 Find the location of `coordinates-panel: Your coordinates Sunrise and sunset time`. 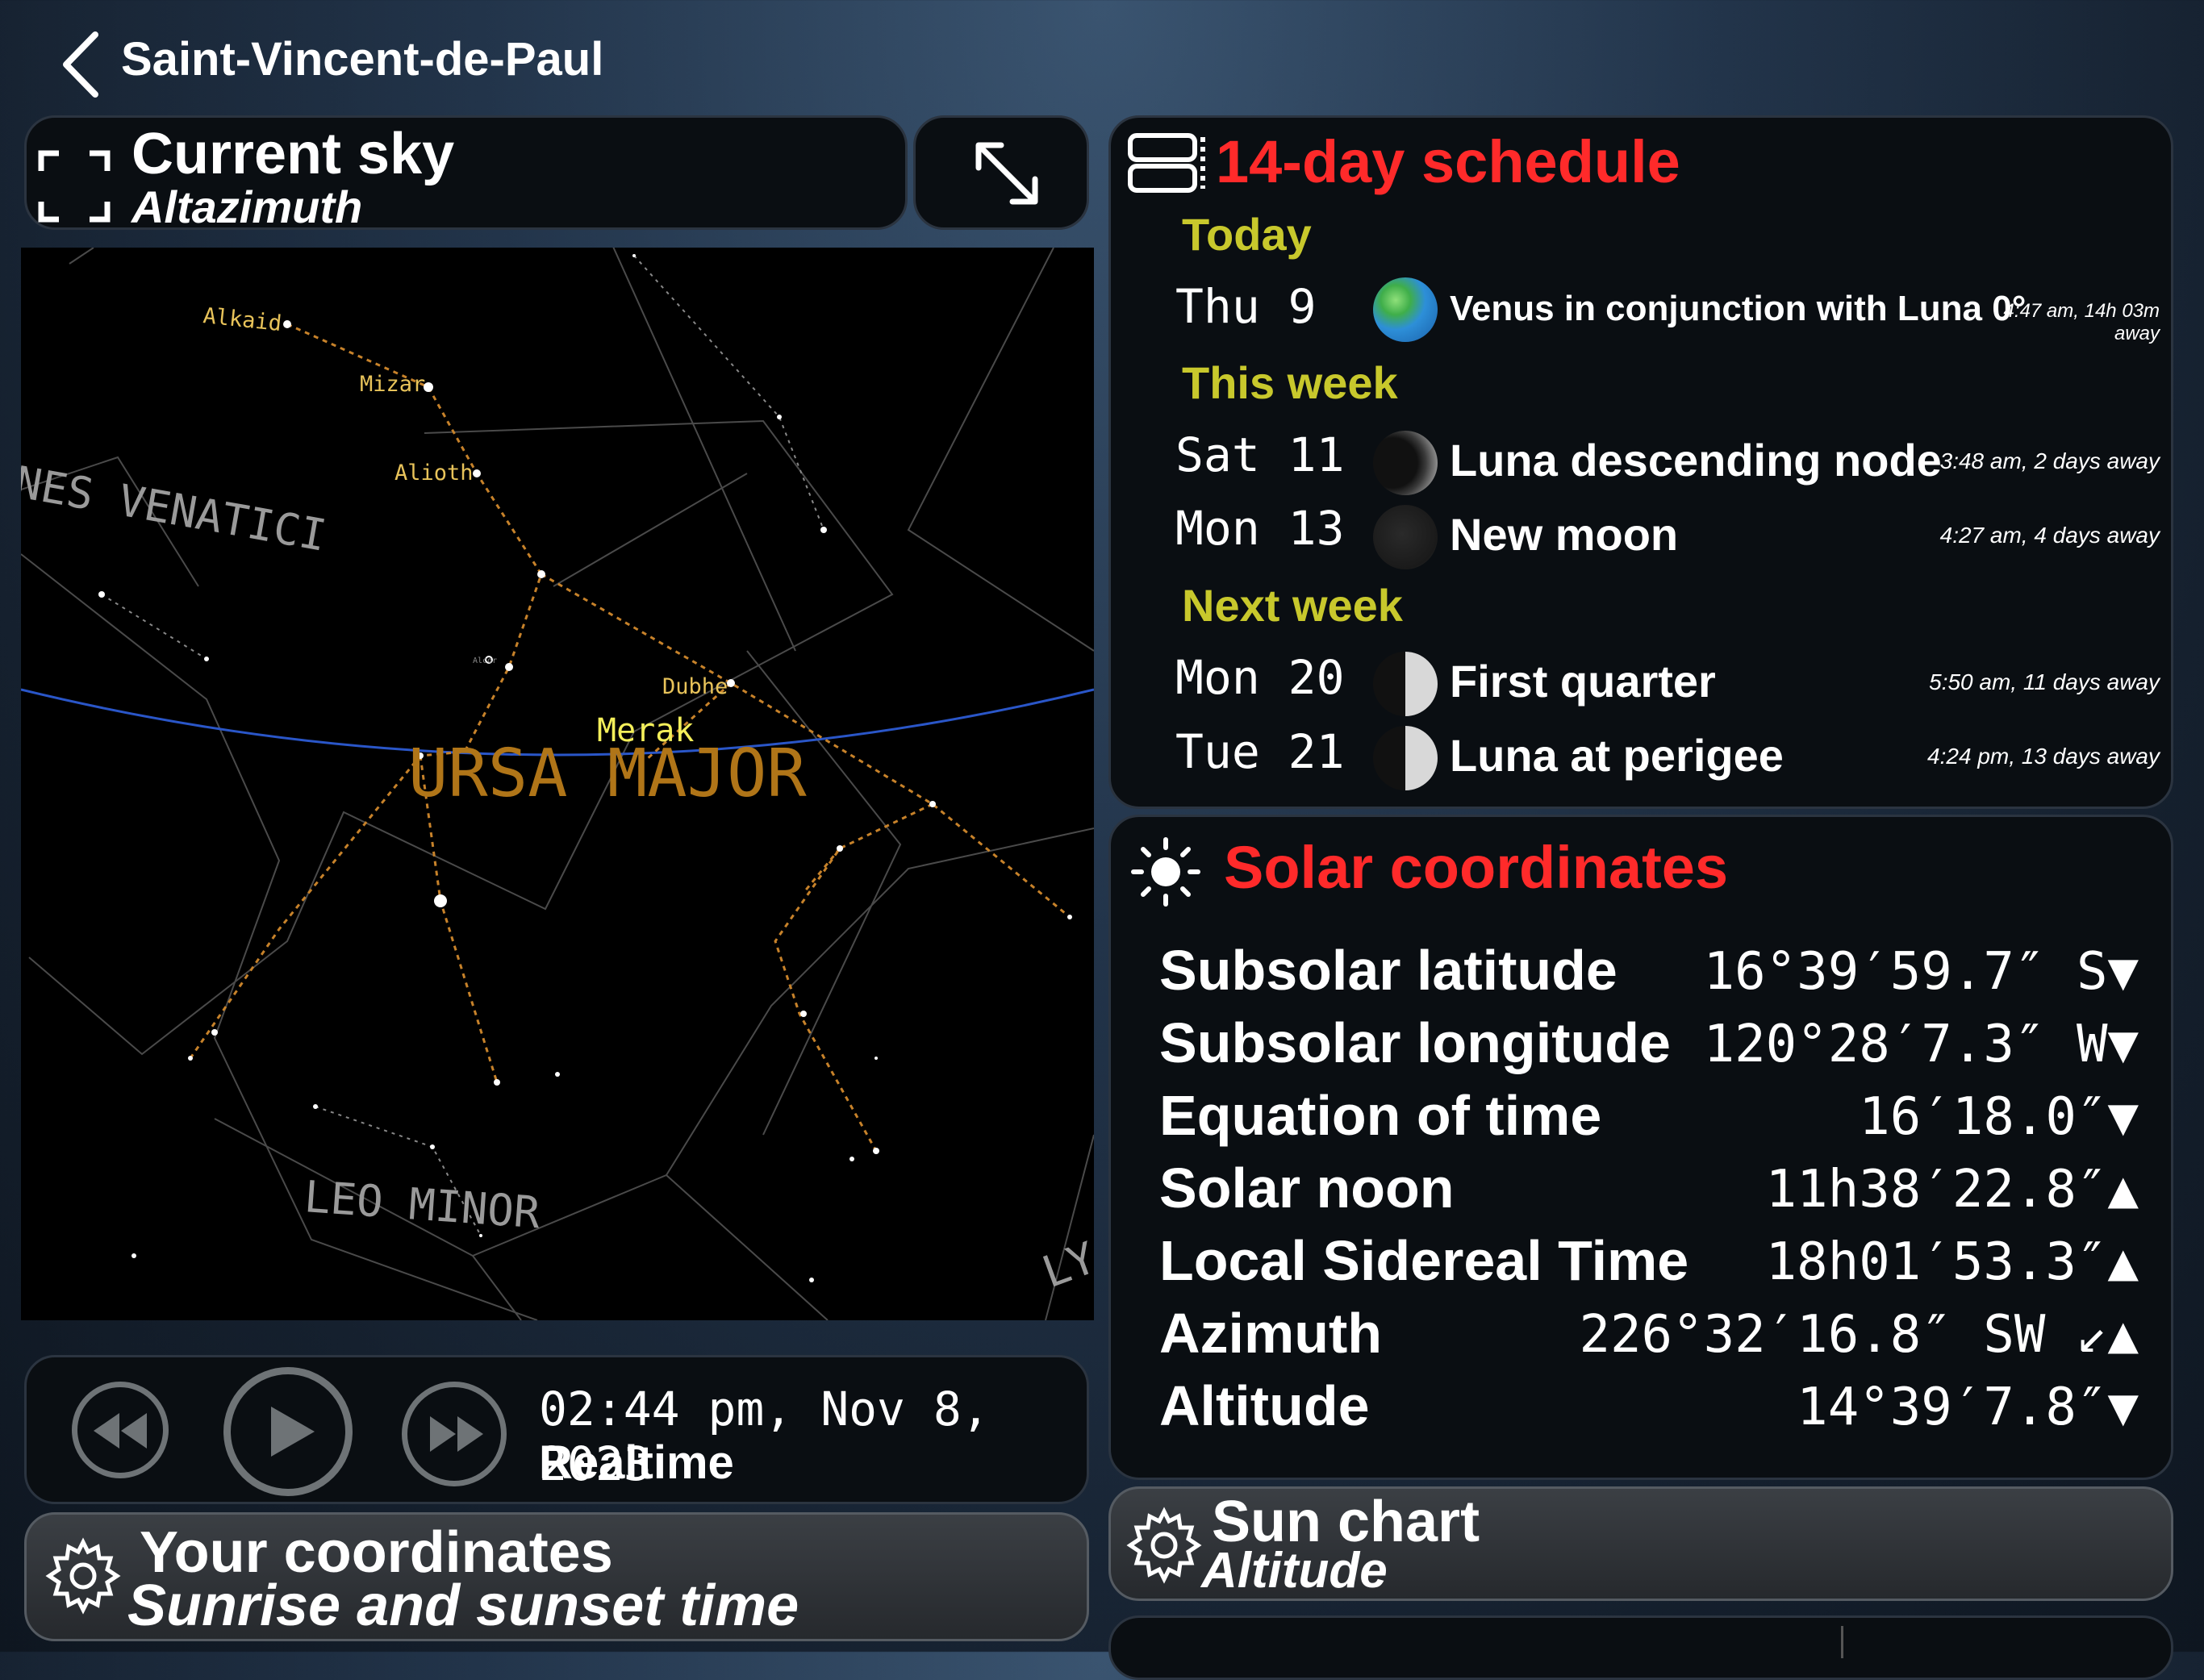

coordinates-panel: Your coordinates Sunrise and sunset time is located at coordinates (556, 1576).